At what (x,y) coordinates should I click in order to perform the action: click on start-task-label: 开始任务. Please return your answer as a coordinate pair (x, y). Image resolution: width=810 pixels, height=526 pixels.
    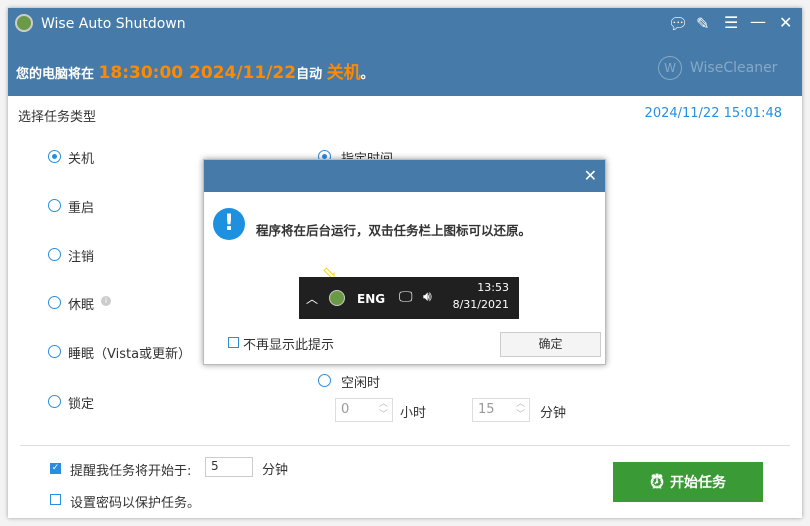
    Looking at the image, I should click on (698, 483).